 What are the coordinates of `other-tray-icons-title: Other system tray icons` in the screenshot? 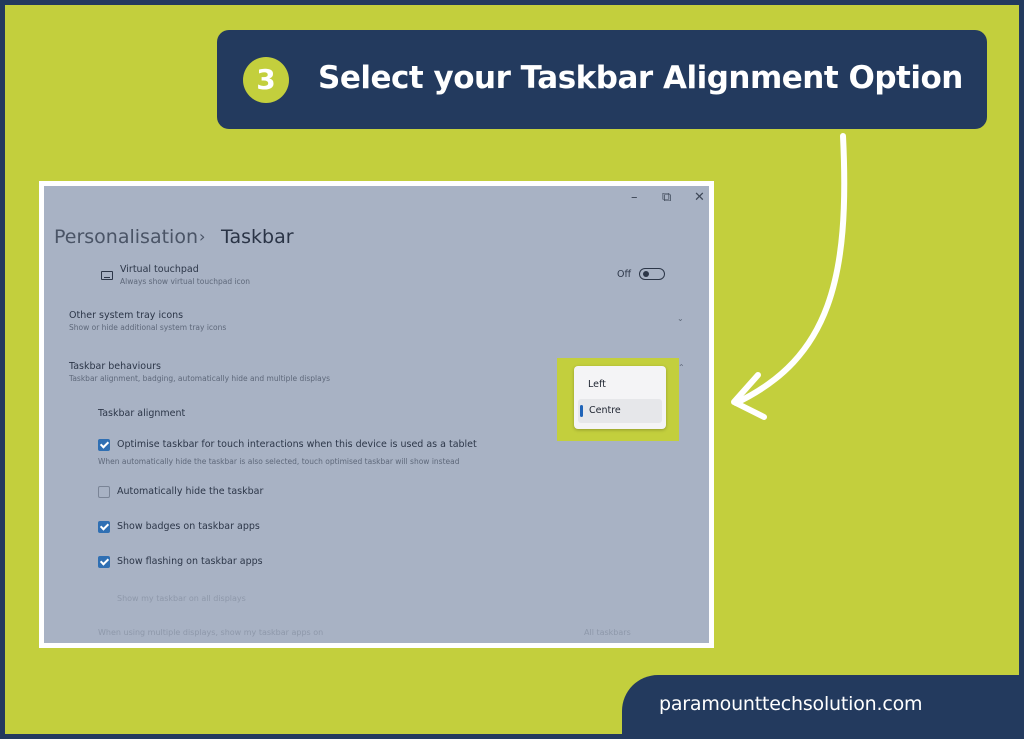 It's located at (126, 315).